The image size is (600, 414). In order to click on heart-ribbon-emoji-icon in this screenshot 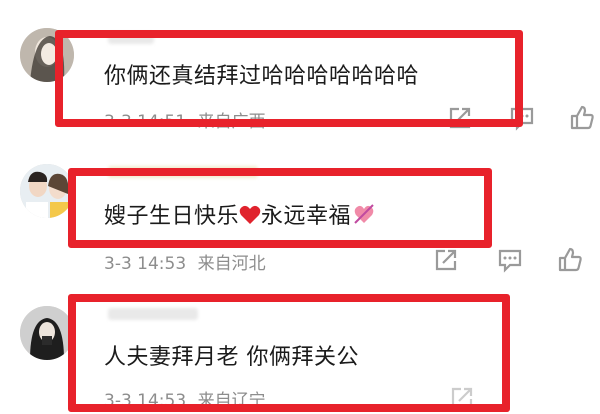, I will do `click(364, 217)`.